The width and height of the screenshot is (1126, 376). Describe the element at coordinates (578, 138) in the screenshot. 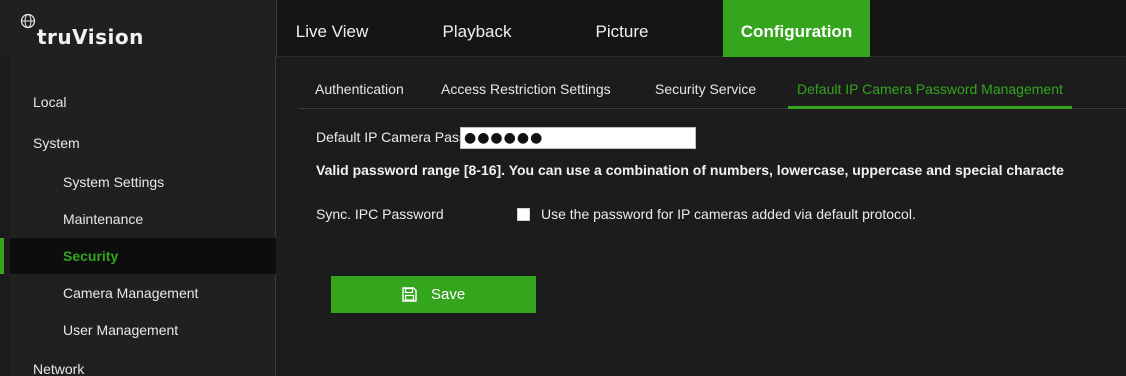

I see `default-password-input` at that location.